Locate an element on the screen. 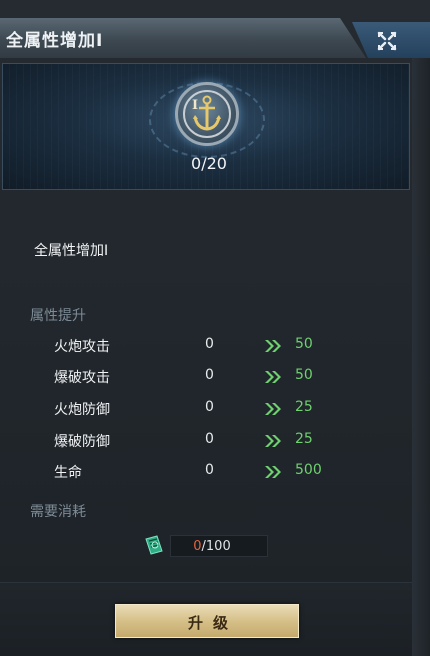 The image size is (430, 656). title-bar: 全属性增加I is located at coordinates (215, 38).